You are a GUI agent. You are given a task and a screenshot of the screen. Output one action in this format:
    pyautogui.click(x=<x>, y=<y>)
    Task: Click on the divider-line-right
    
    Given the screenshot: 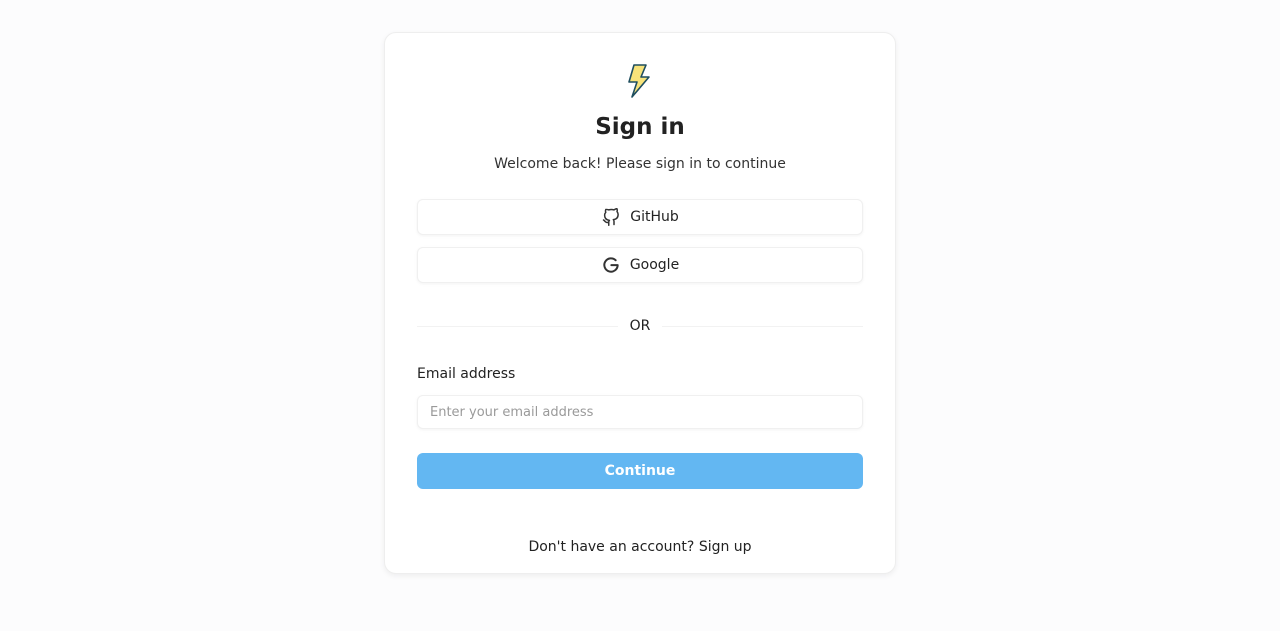 What is the action you would take?
    pyautogui.click(x=762, y=326)
    